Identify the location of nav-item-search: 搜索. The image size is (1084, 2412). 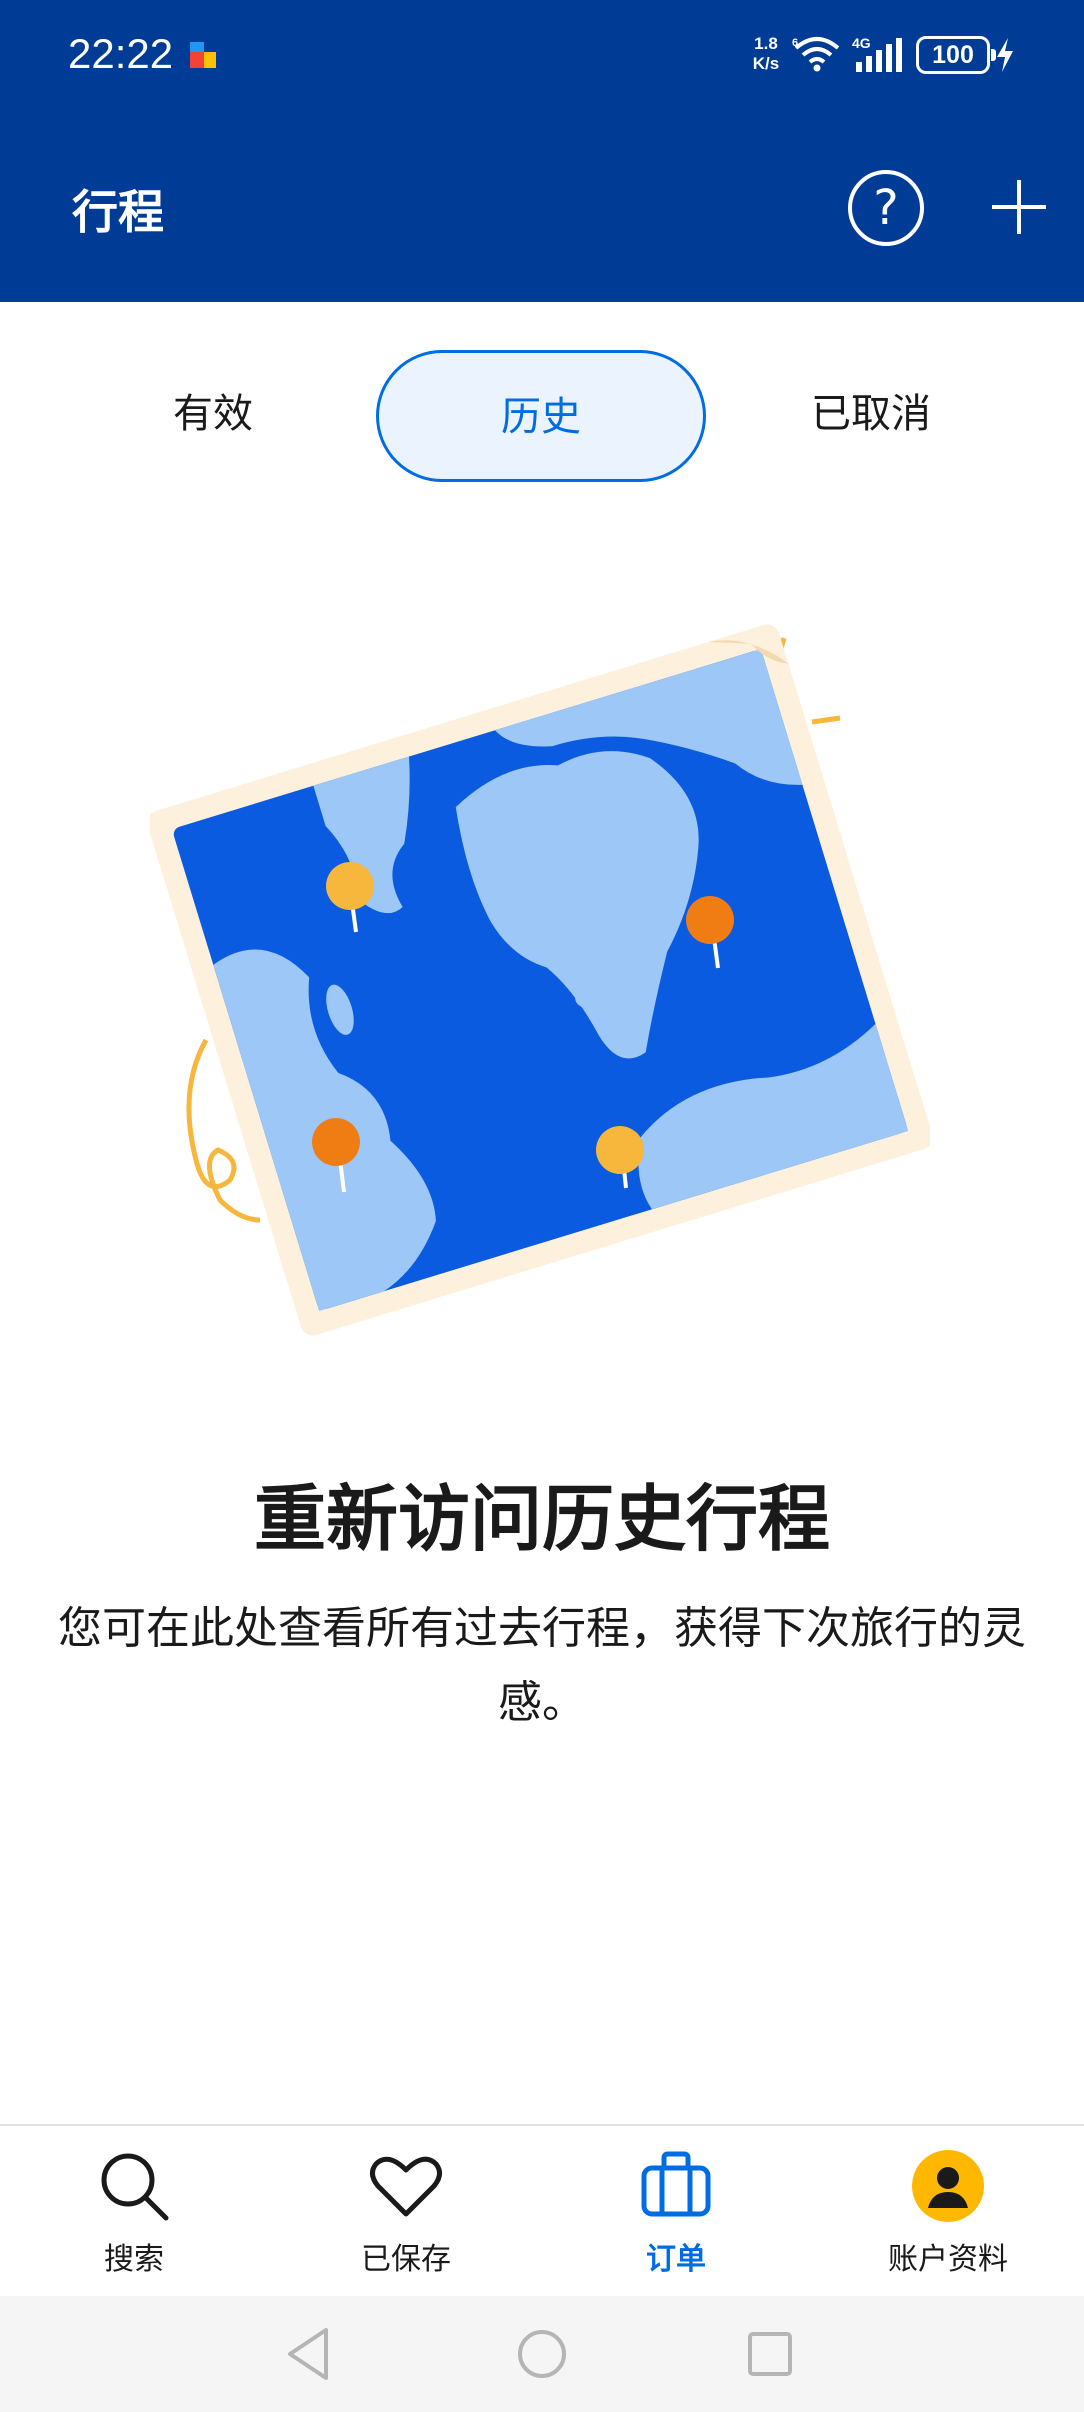
(134, 2212).